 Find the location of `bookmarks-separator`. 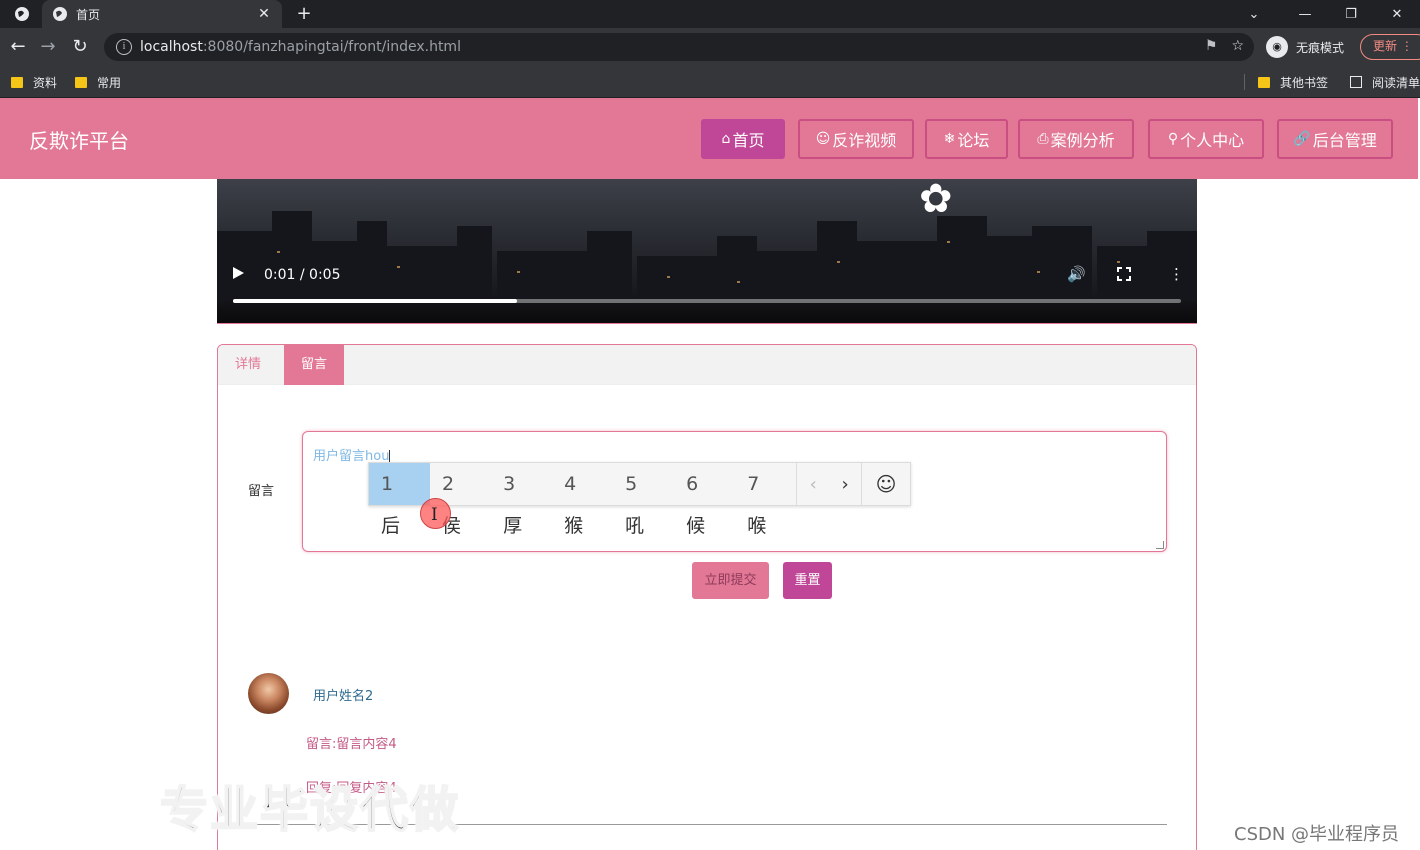

bookmarks-separator is located at coordinates (1244, 82).